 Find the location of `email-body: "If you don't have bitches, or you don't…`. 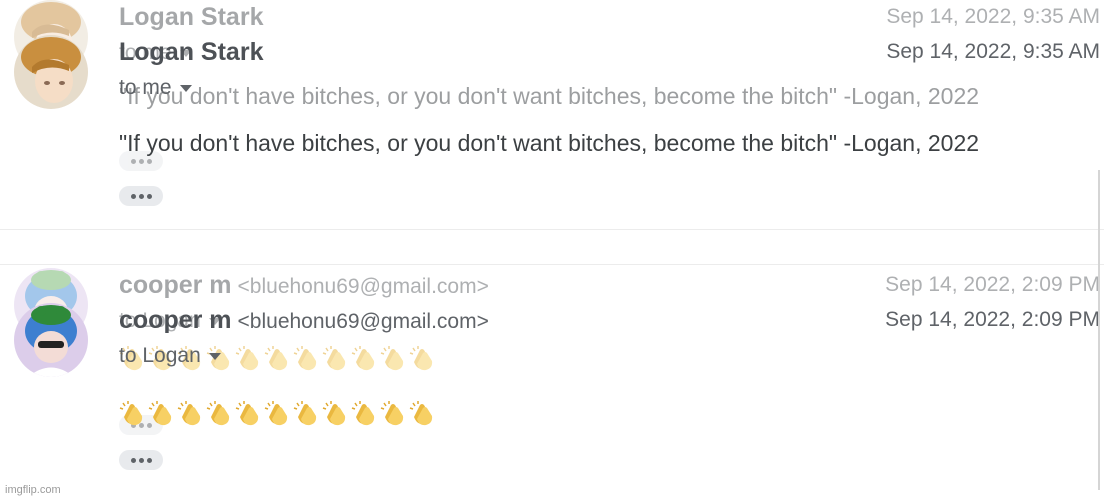

email-body: "If you don't have bitches, or you don't… is located at coordinates (549, 143).